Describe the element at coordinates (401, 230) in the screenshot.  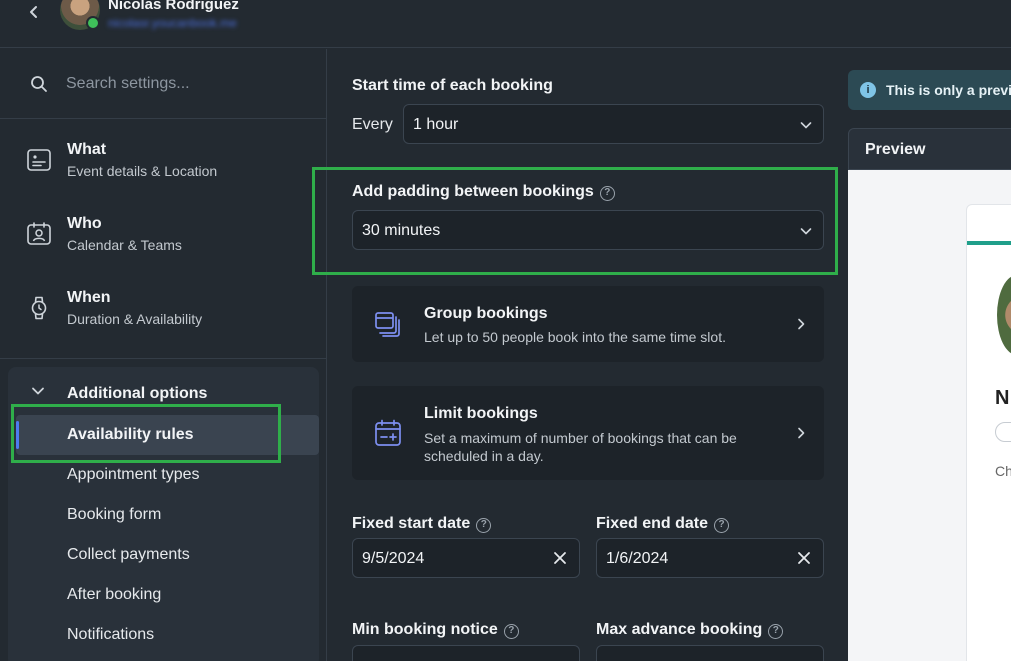
I see `padding-value: 30 minutes` at that location.